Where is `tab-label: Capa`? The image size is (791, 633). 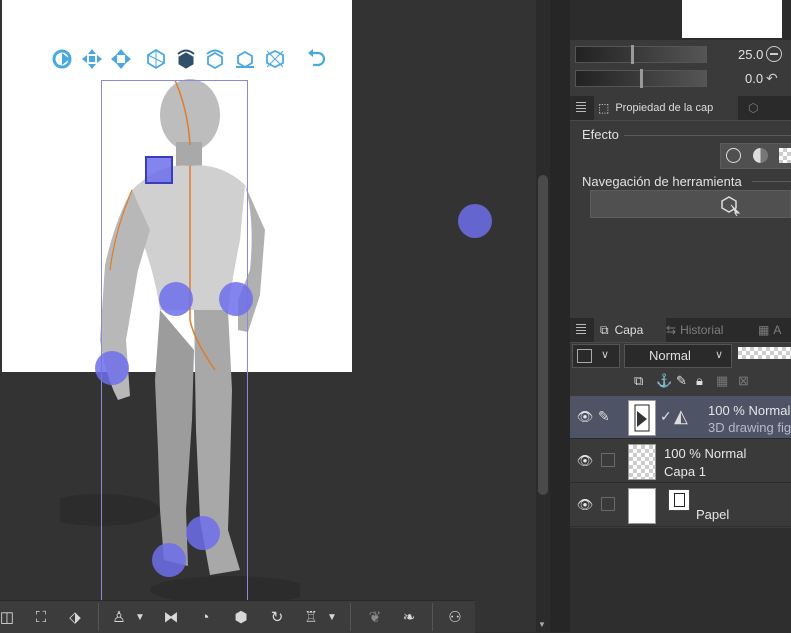 tab-label: Capa is located at coordinates (629, 330).